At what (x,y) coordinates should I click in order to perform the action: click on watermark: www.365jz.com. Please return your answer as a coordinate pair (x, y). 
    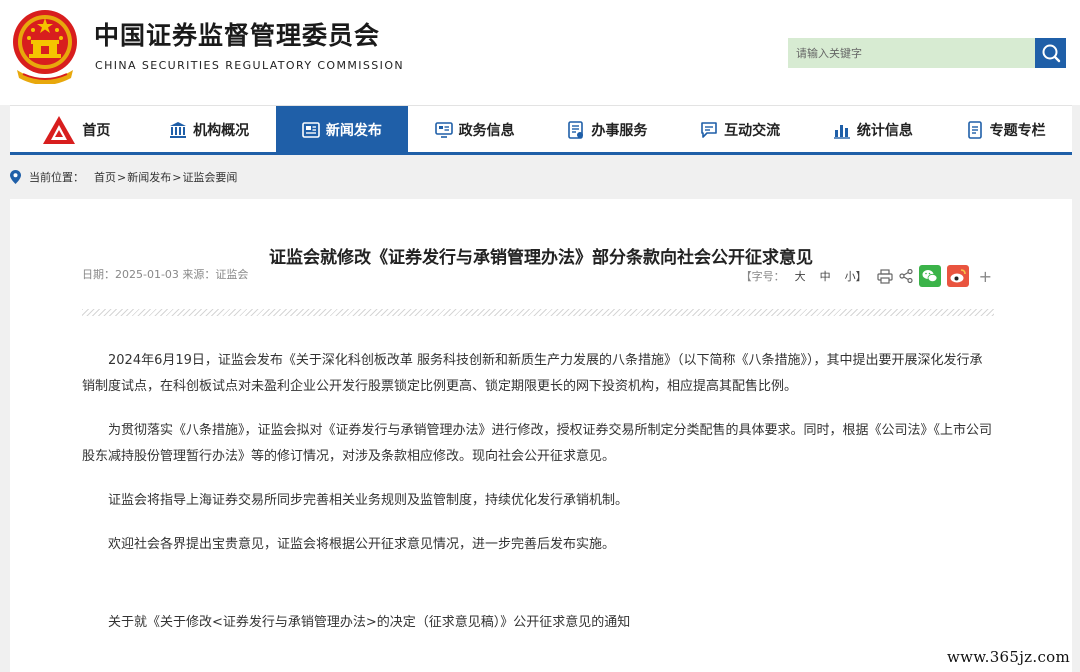
    Looking at the image, I should click on (1008, 657).